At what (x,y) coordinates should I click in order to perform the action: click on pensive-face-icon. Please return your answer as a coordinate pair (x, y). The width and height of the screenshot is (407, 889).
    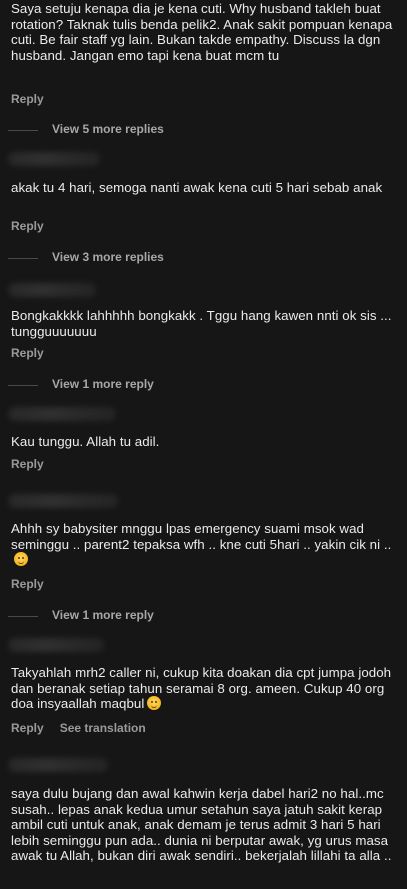
    Looking at the image, I should click on (21, 559).